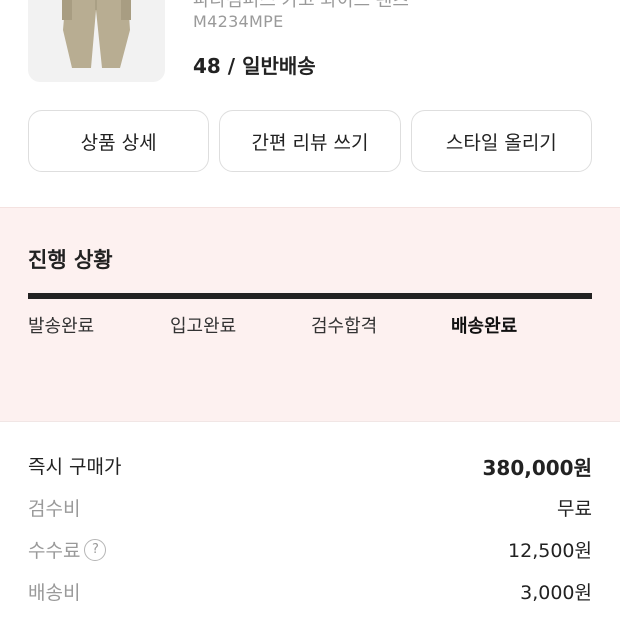  Describe the element at coordinates (96, 34) in the screenshot. I see `pants-image` at that location.